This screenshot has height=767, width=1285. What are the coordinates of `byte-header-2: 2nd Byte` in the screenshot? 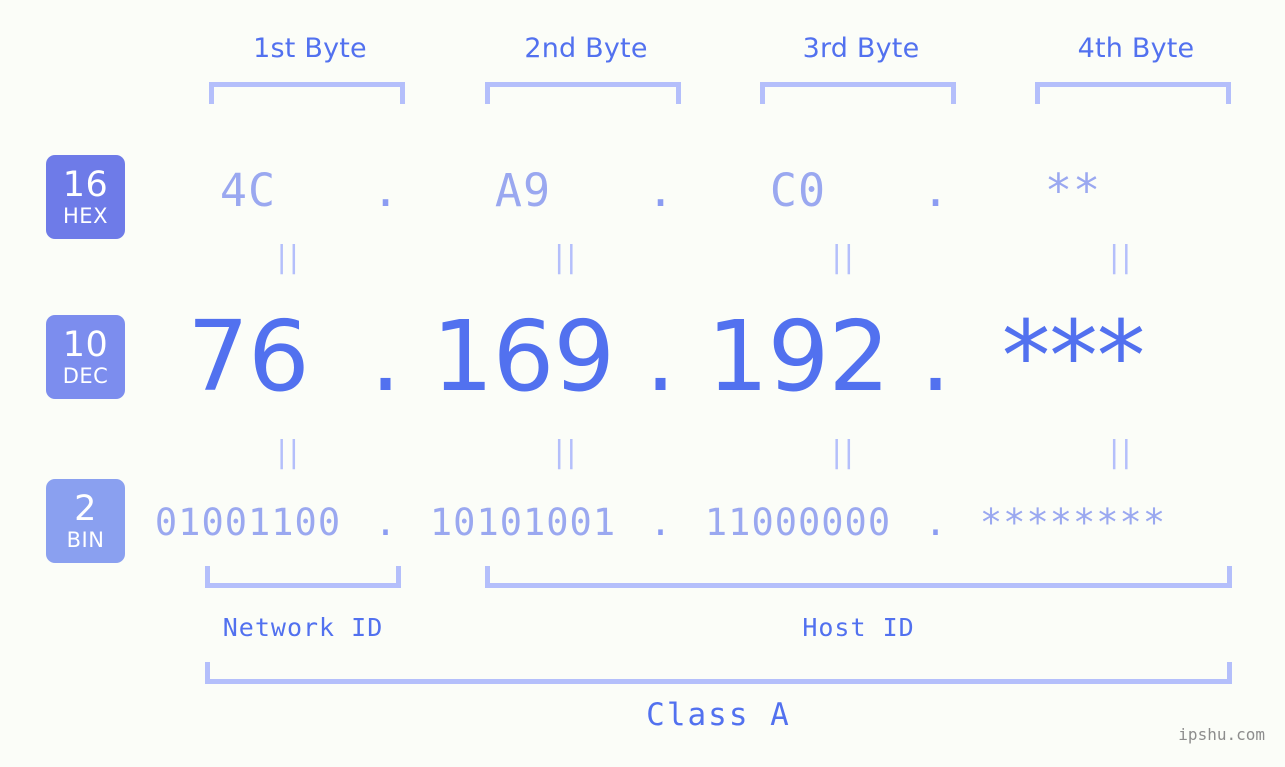 It's located at (586, 48).